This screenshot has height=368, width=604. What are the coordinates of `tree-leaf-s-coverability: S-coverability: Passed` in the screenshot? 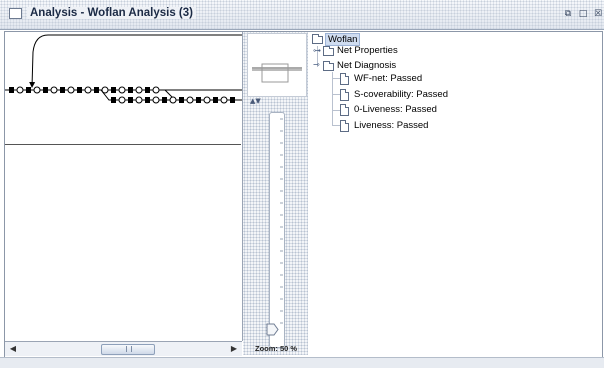 It's located at (401, 94).